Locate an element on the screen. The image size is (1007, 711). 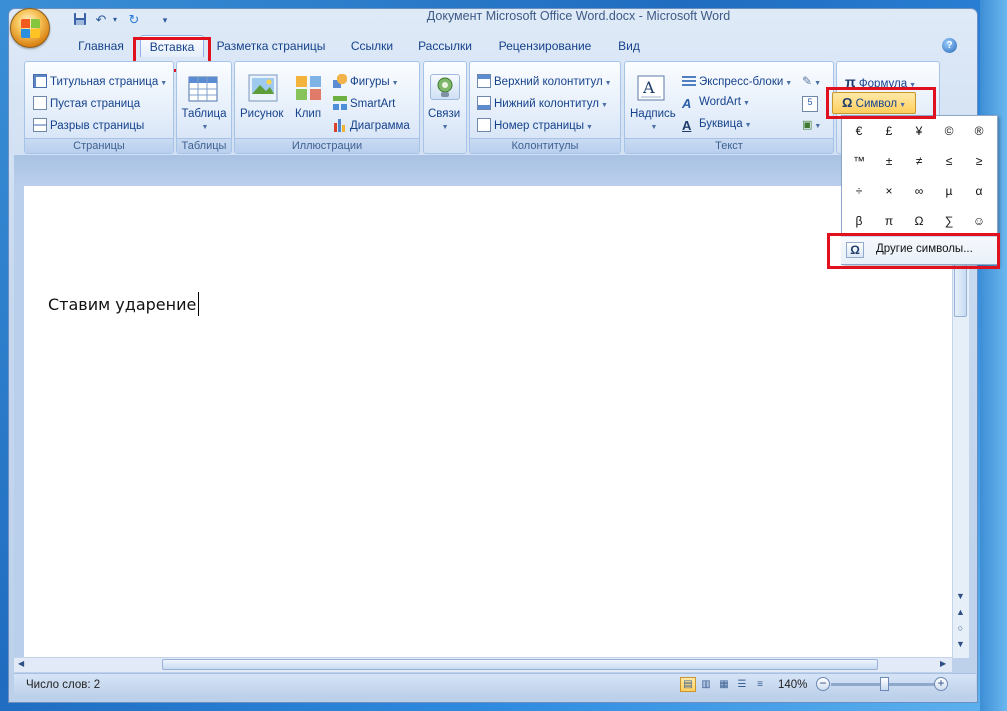
tab-home: Главная is located at coordinates (101, 46).